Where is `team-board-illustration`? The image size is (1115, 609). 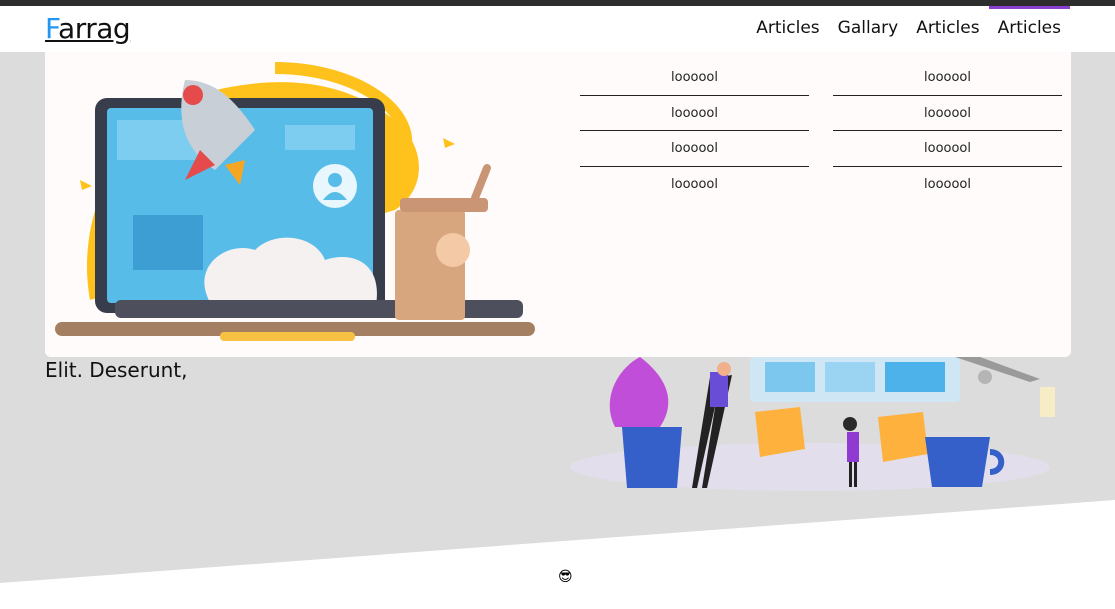
team-board-illustration is located at coordinates (812, 424).